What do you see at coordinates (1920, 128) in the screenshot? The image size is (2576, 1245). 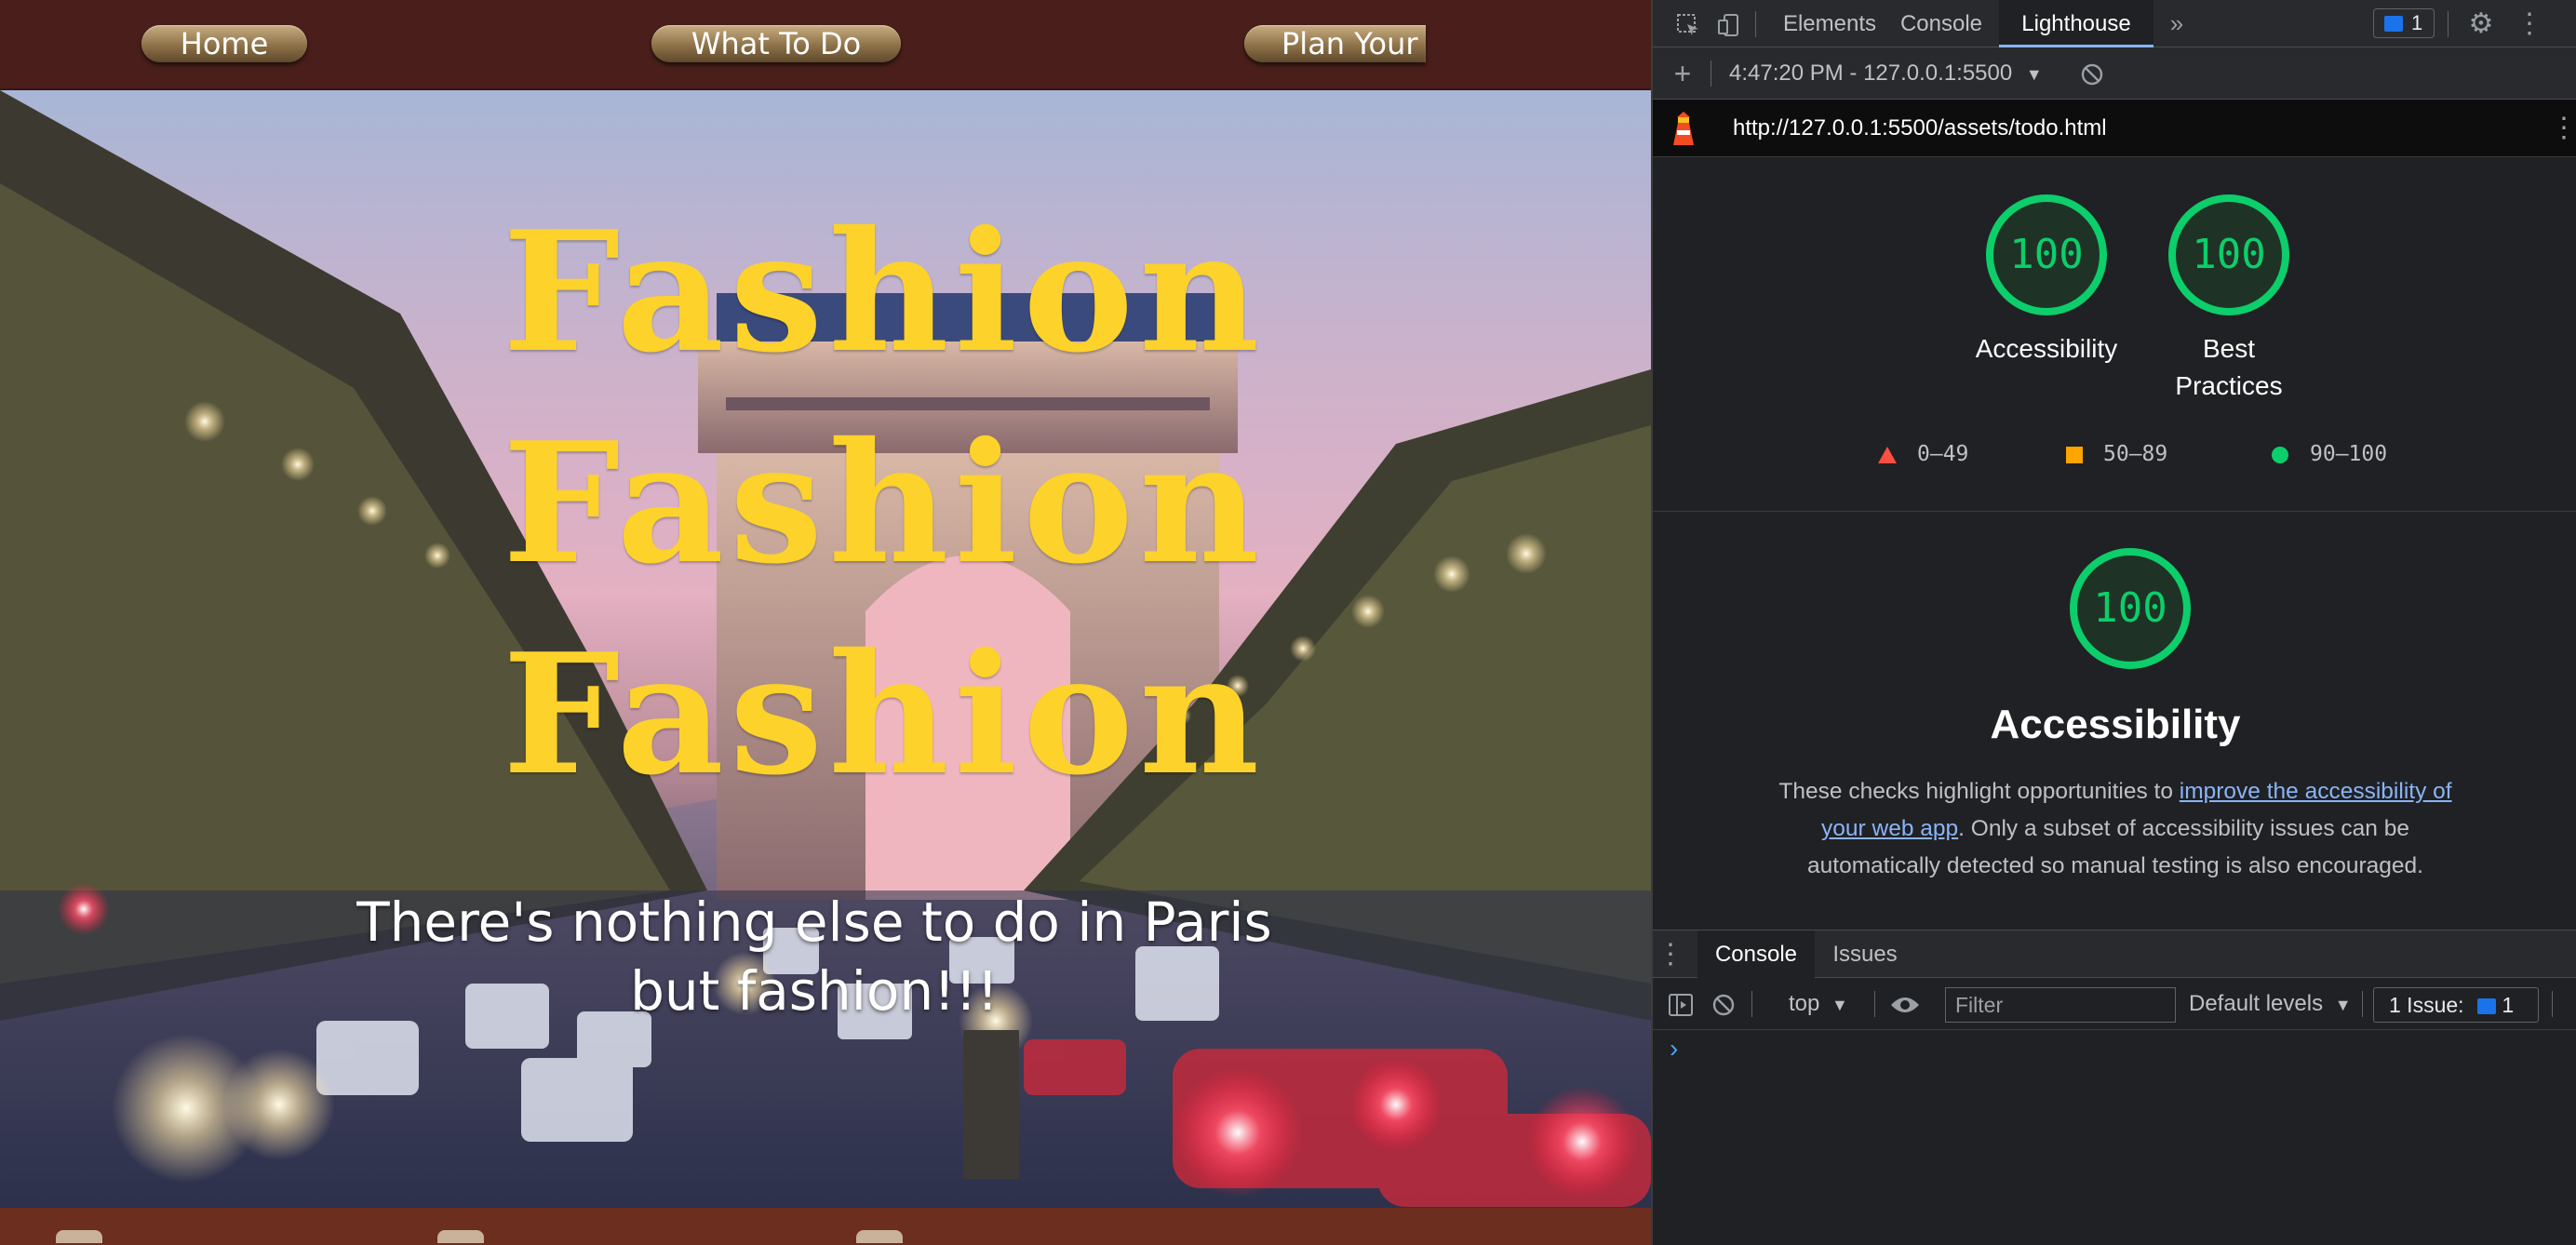 I see `report-url: http://127.0.0.1:5500/assets/todo.html` at bounding box center [1920, 128].